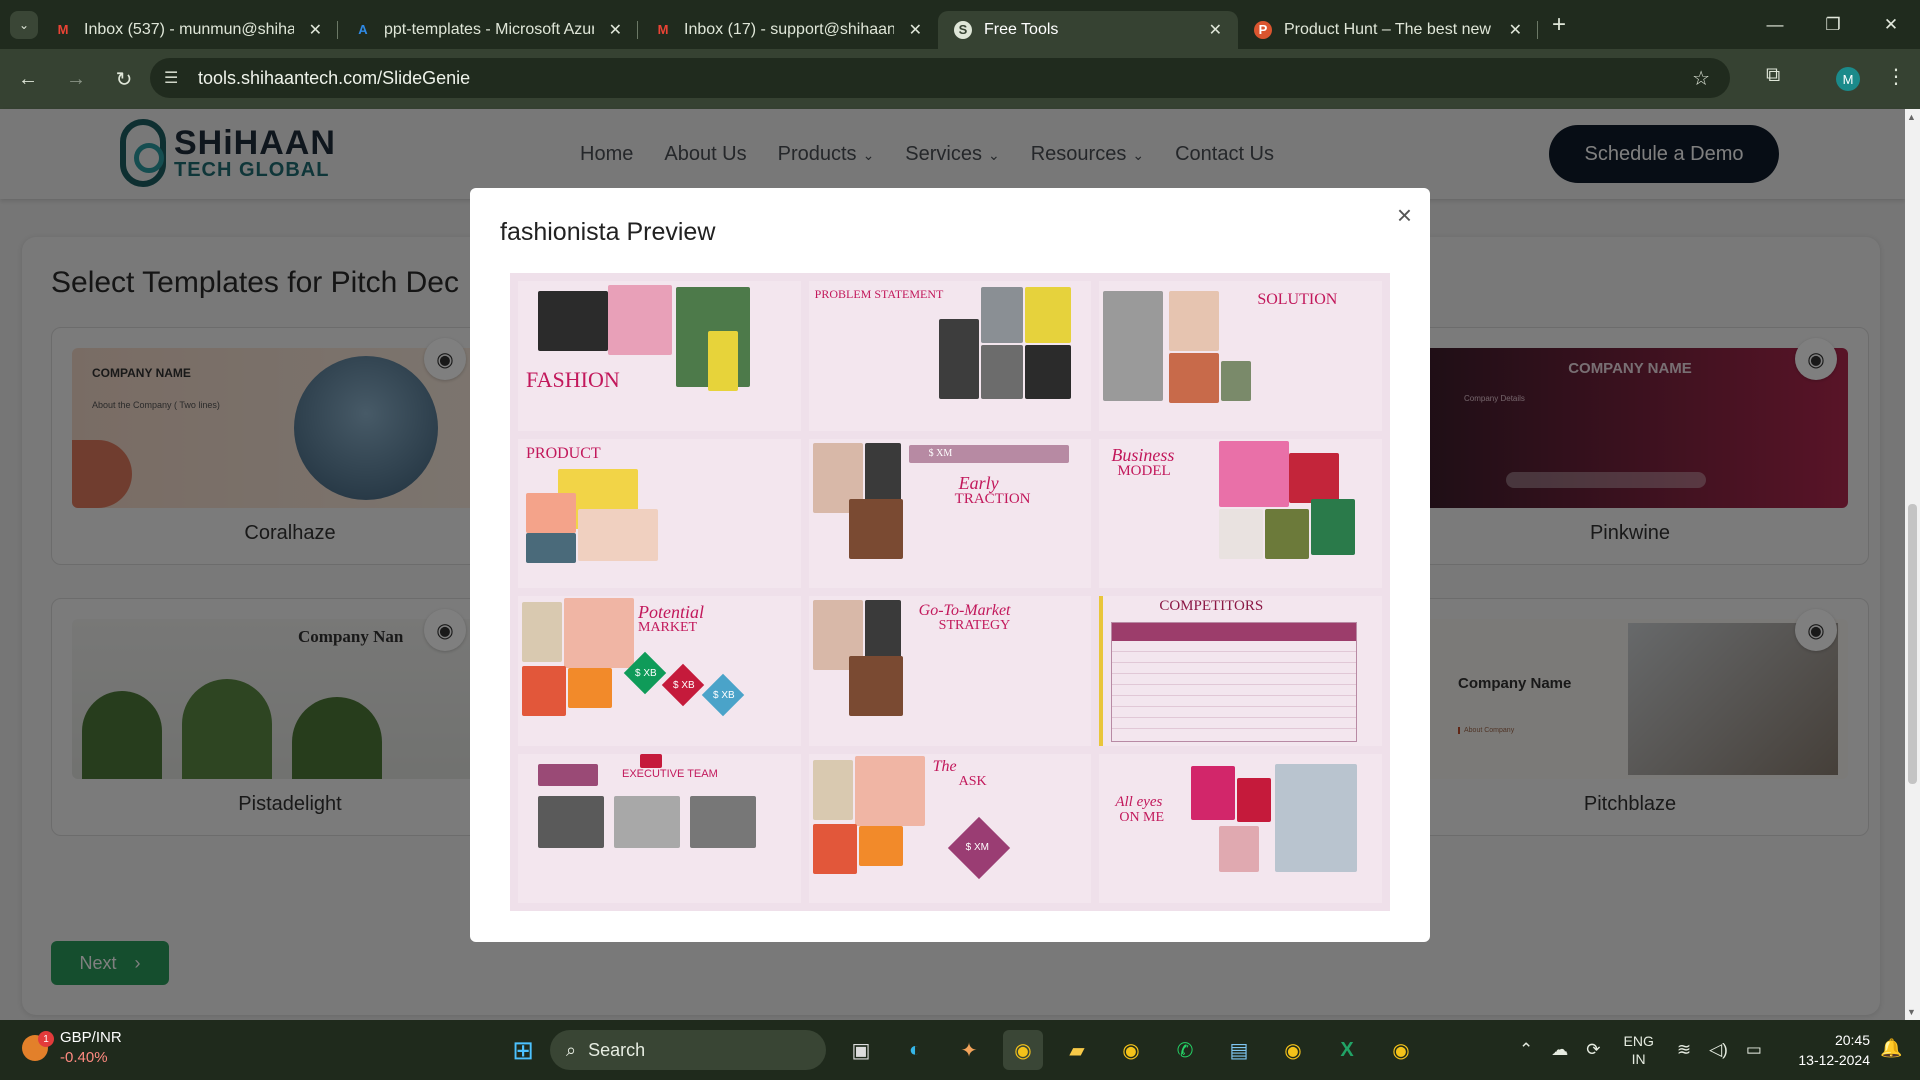 This screenshot has width=1920, height=1080. Describe the element at coordinates (1240, 513) in the screenshot. I see `slide-business-model: Business MODEL` at that location.